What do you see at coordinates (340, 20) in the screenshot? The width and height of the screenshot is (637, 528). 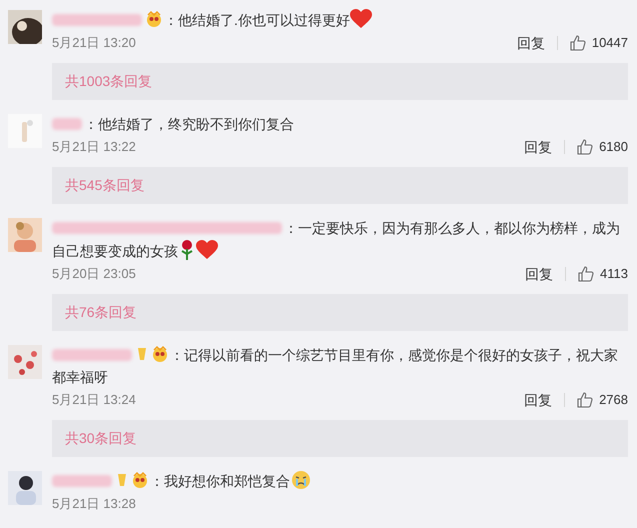 I see `comment-text: ：他结婚了.你也可以过得更好` at bounding box center [340, 20].